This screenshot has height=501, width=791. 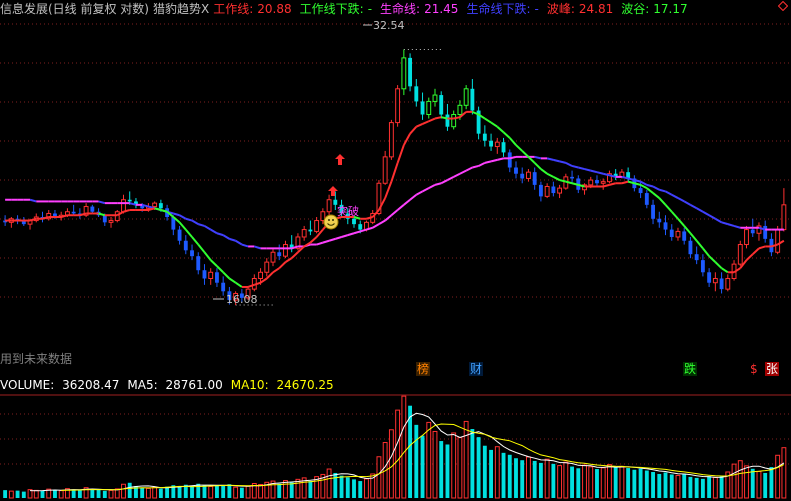 What do you see at coordinates (754, 369) in the screenshot?
I see `marker-dollar: $` at bounding box center [754, 369].